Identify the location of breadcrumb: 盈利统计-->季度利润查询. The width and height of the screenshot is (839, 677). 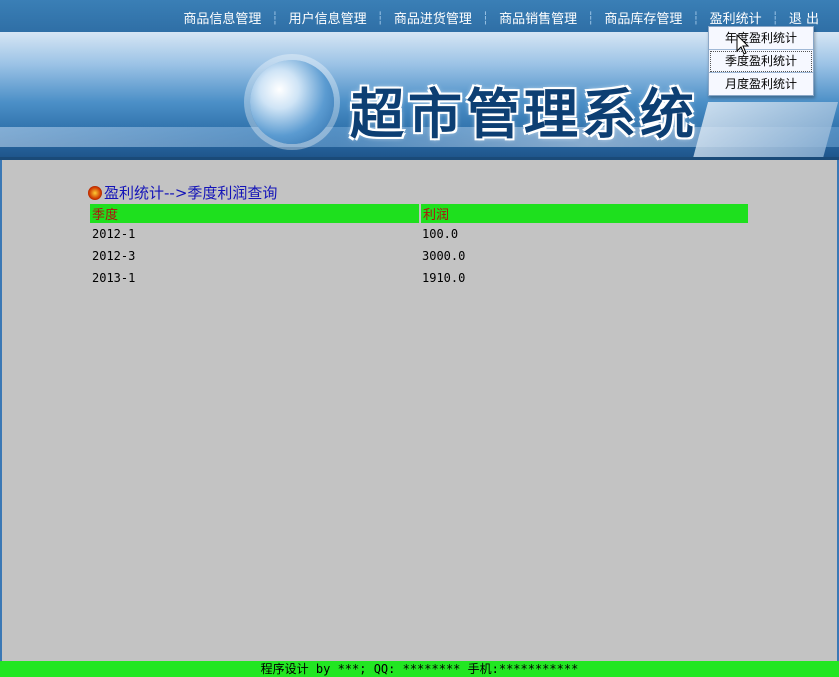
(182, 192).